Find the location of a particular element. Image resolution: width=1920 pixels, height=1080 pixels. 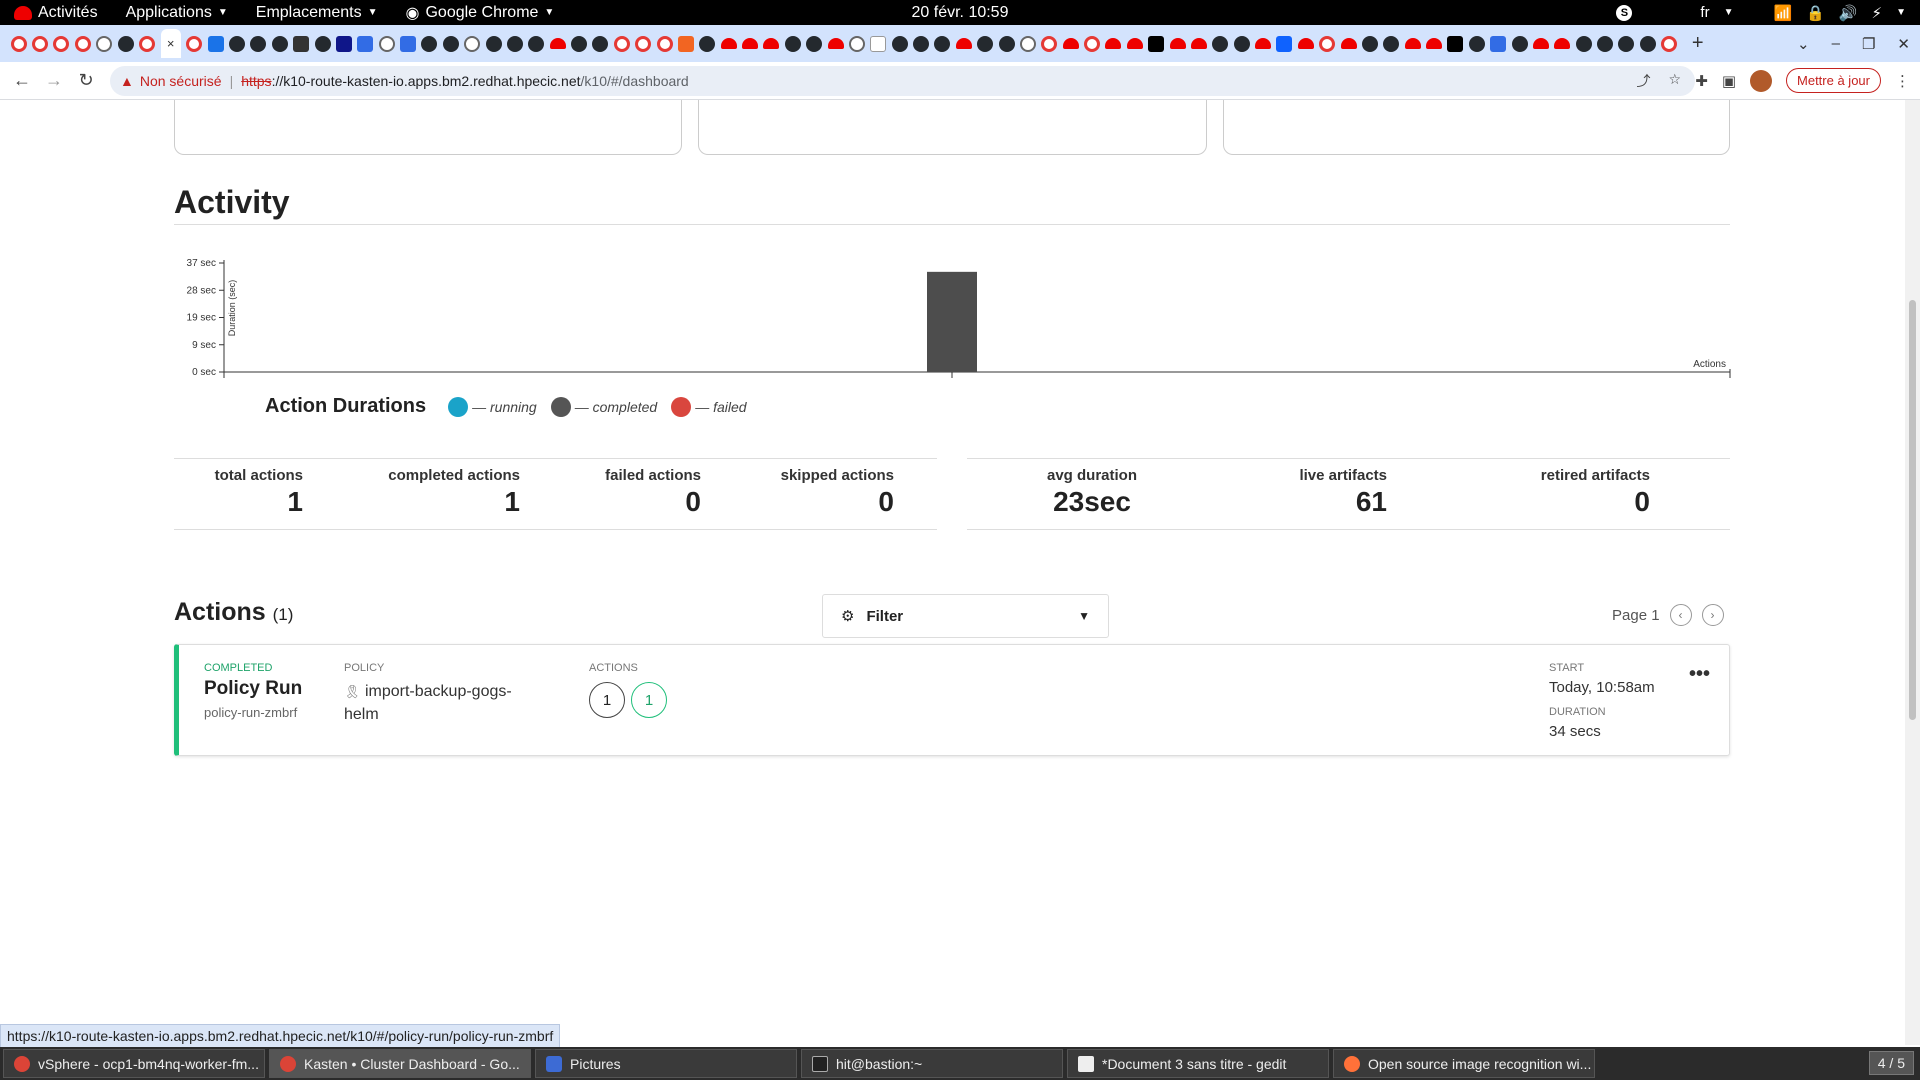

taskbar-item-pictures: Pictures is located at coordinates (666, 1063).